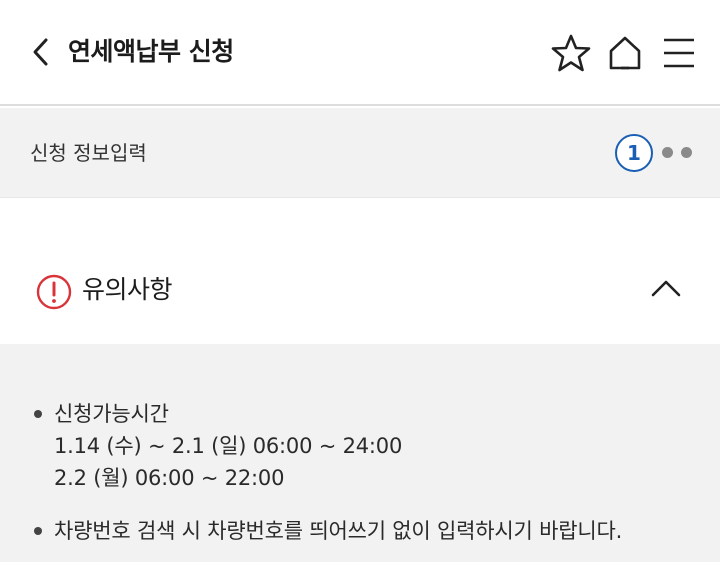 The width and height of the screenshot is (720, 562). Describe the element at coordinates (88, 153) in the screenshot. I see `step-label: 신청 정보입력` at that location.